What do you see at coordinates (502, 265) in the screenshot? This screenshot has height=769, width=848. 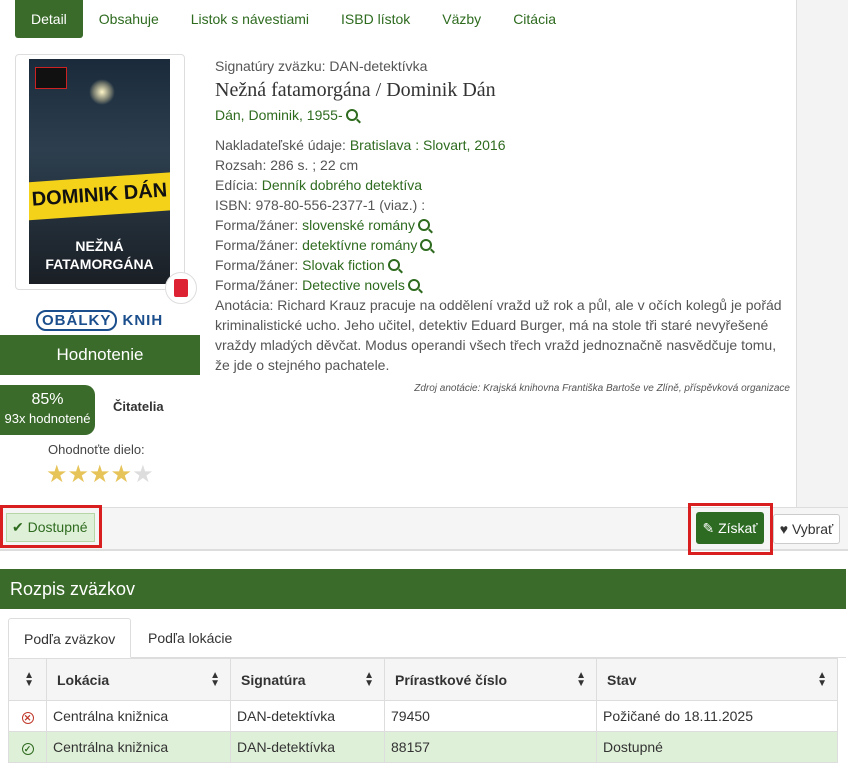 I see `genre-line: Forma/žáner: Slovak fiction` at bounding box center [502, 265].